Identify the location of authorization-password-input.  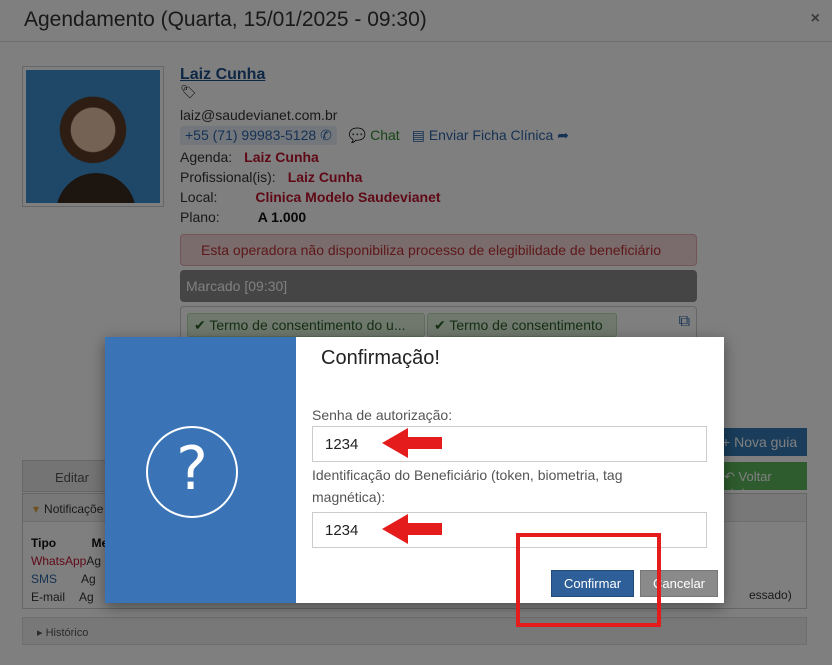
(509, 444).